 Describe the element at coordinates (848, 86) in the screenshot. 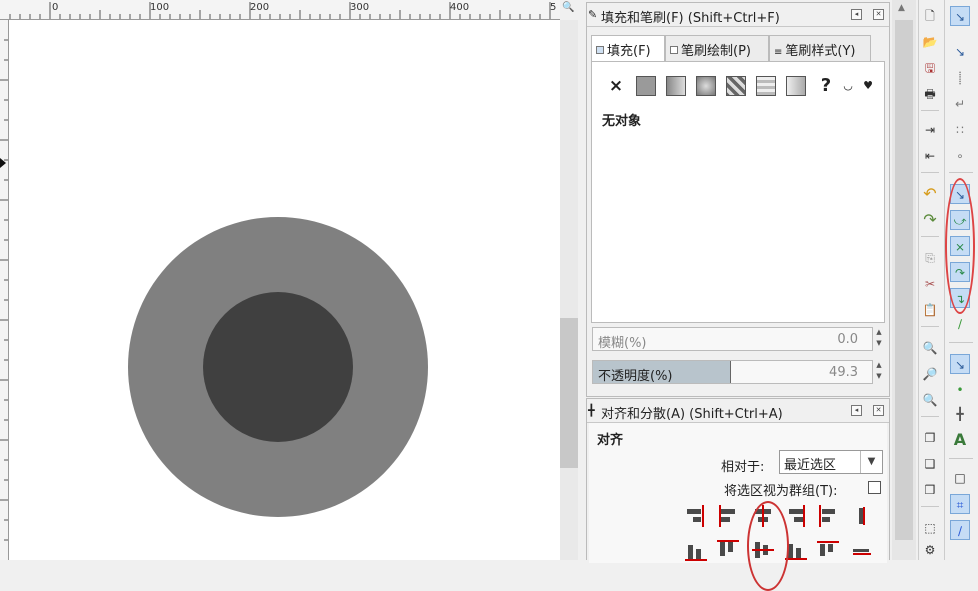

I see `evenodd-icon: ◡` at that location.